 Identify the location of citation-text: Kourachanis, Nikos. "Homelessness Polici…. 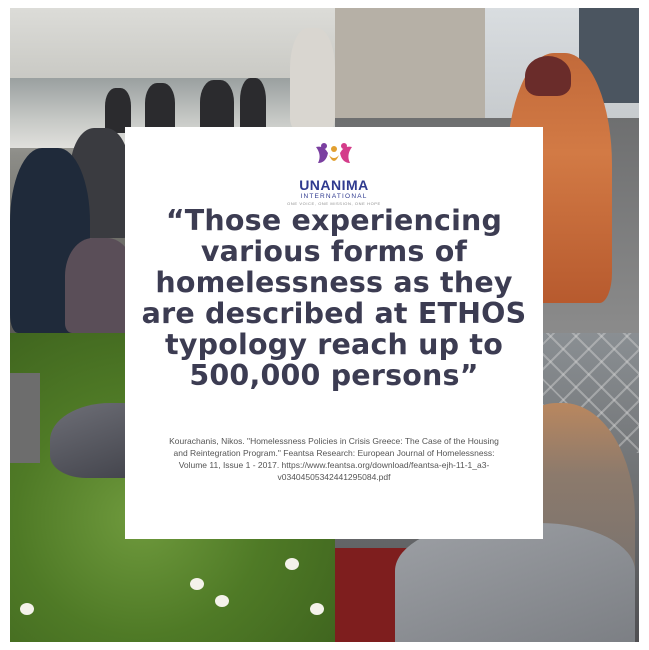
(334, 459).